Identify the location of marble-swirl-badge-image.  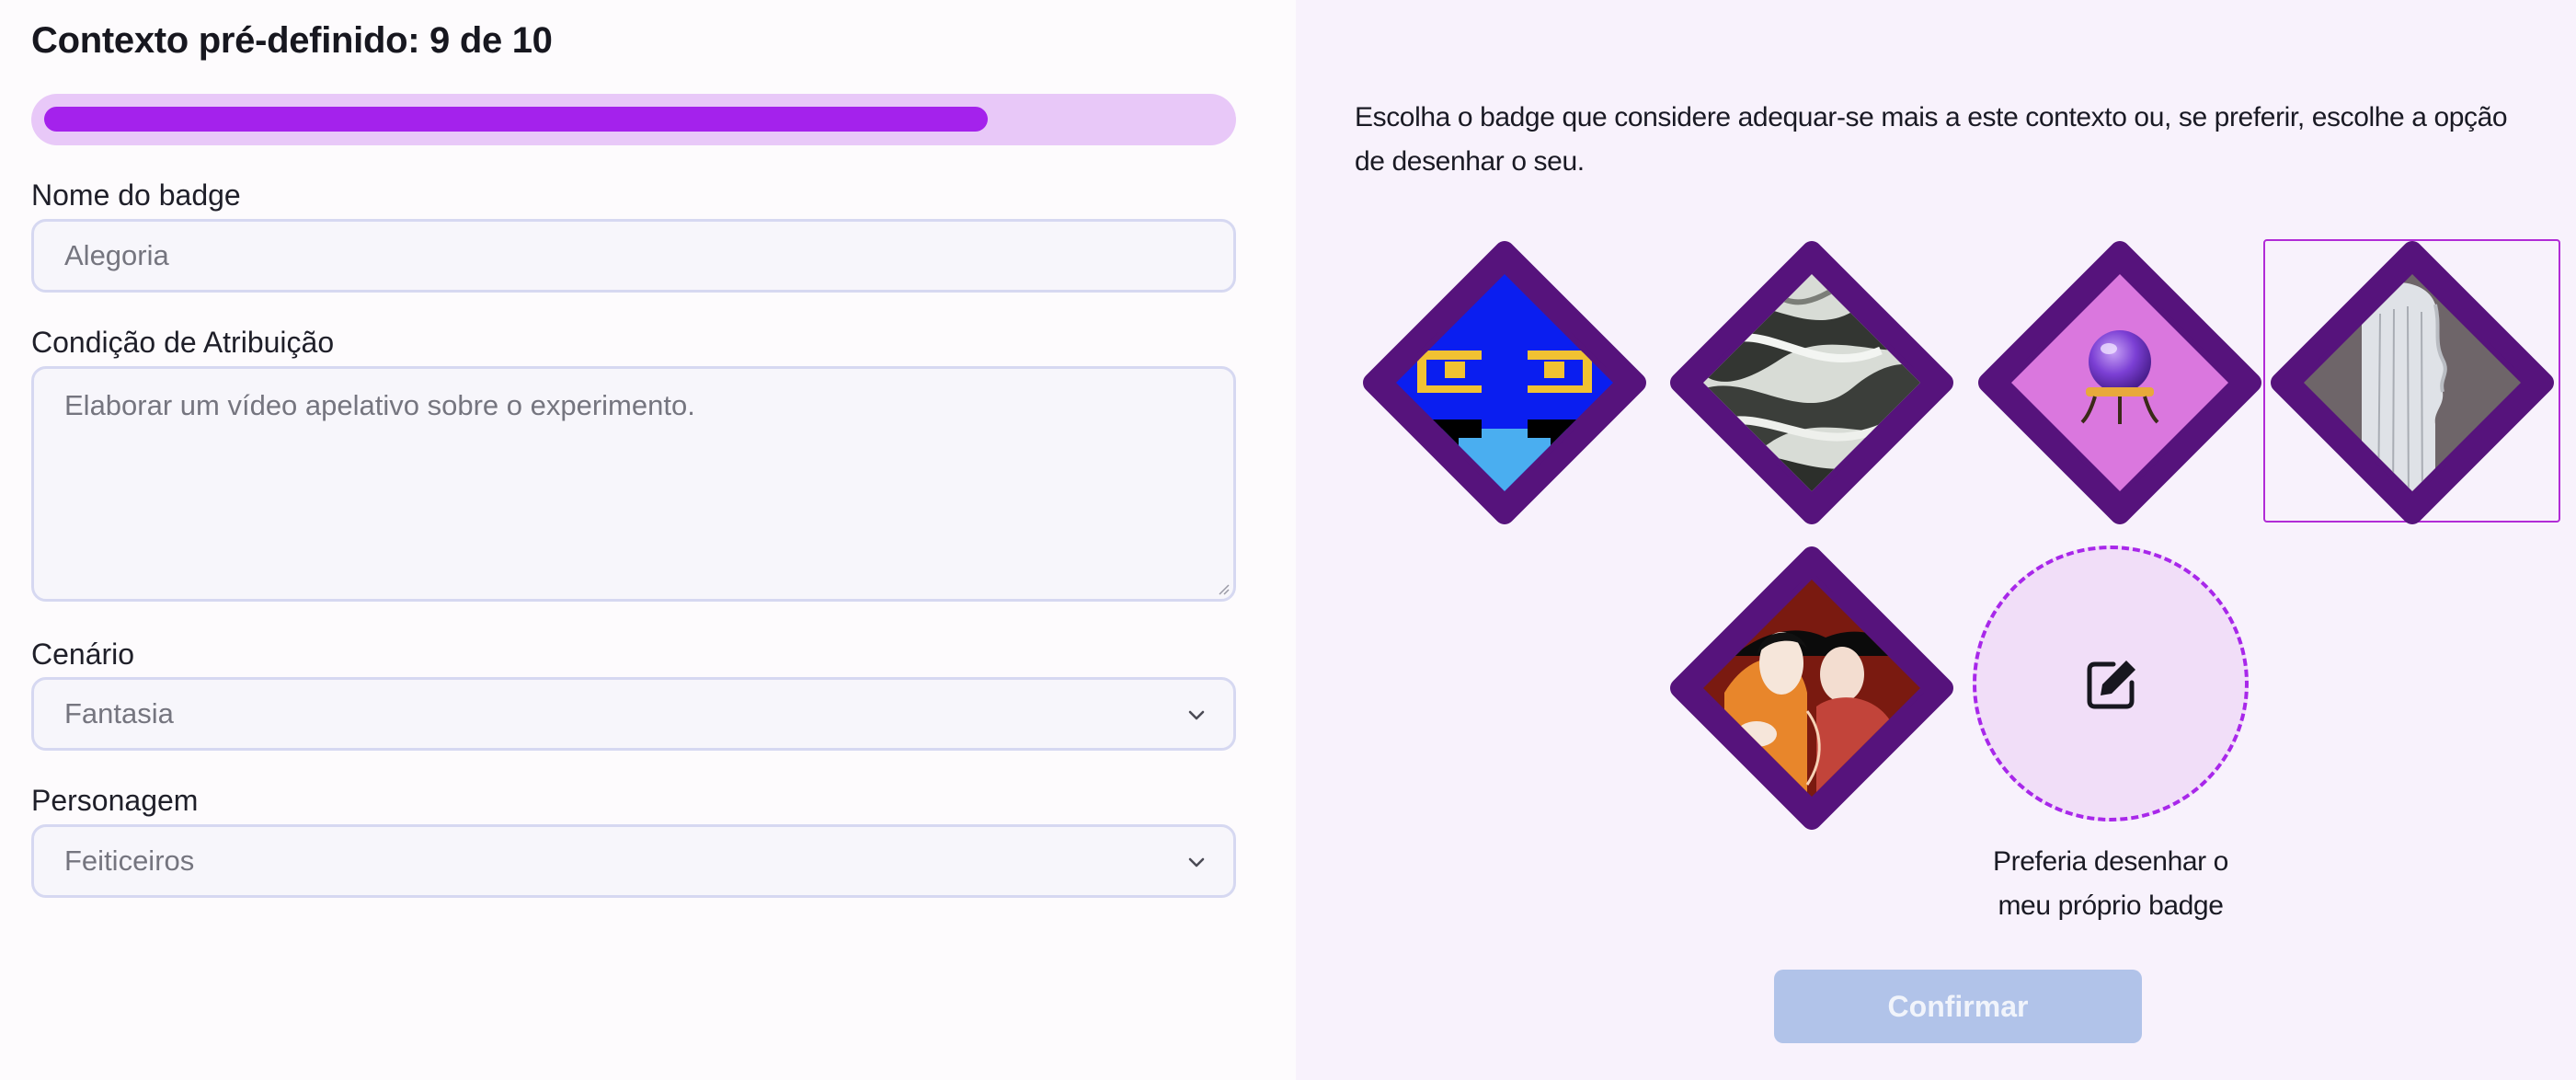
(1812, 383).